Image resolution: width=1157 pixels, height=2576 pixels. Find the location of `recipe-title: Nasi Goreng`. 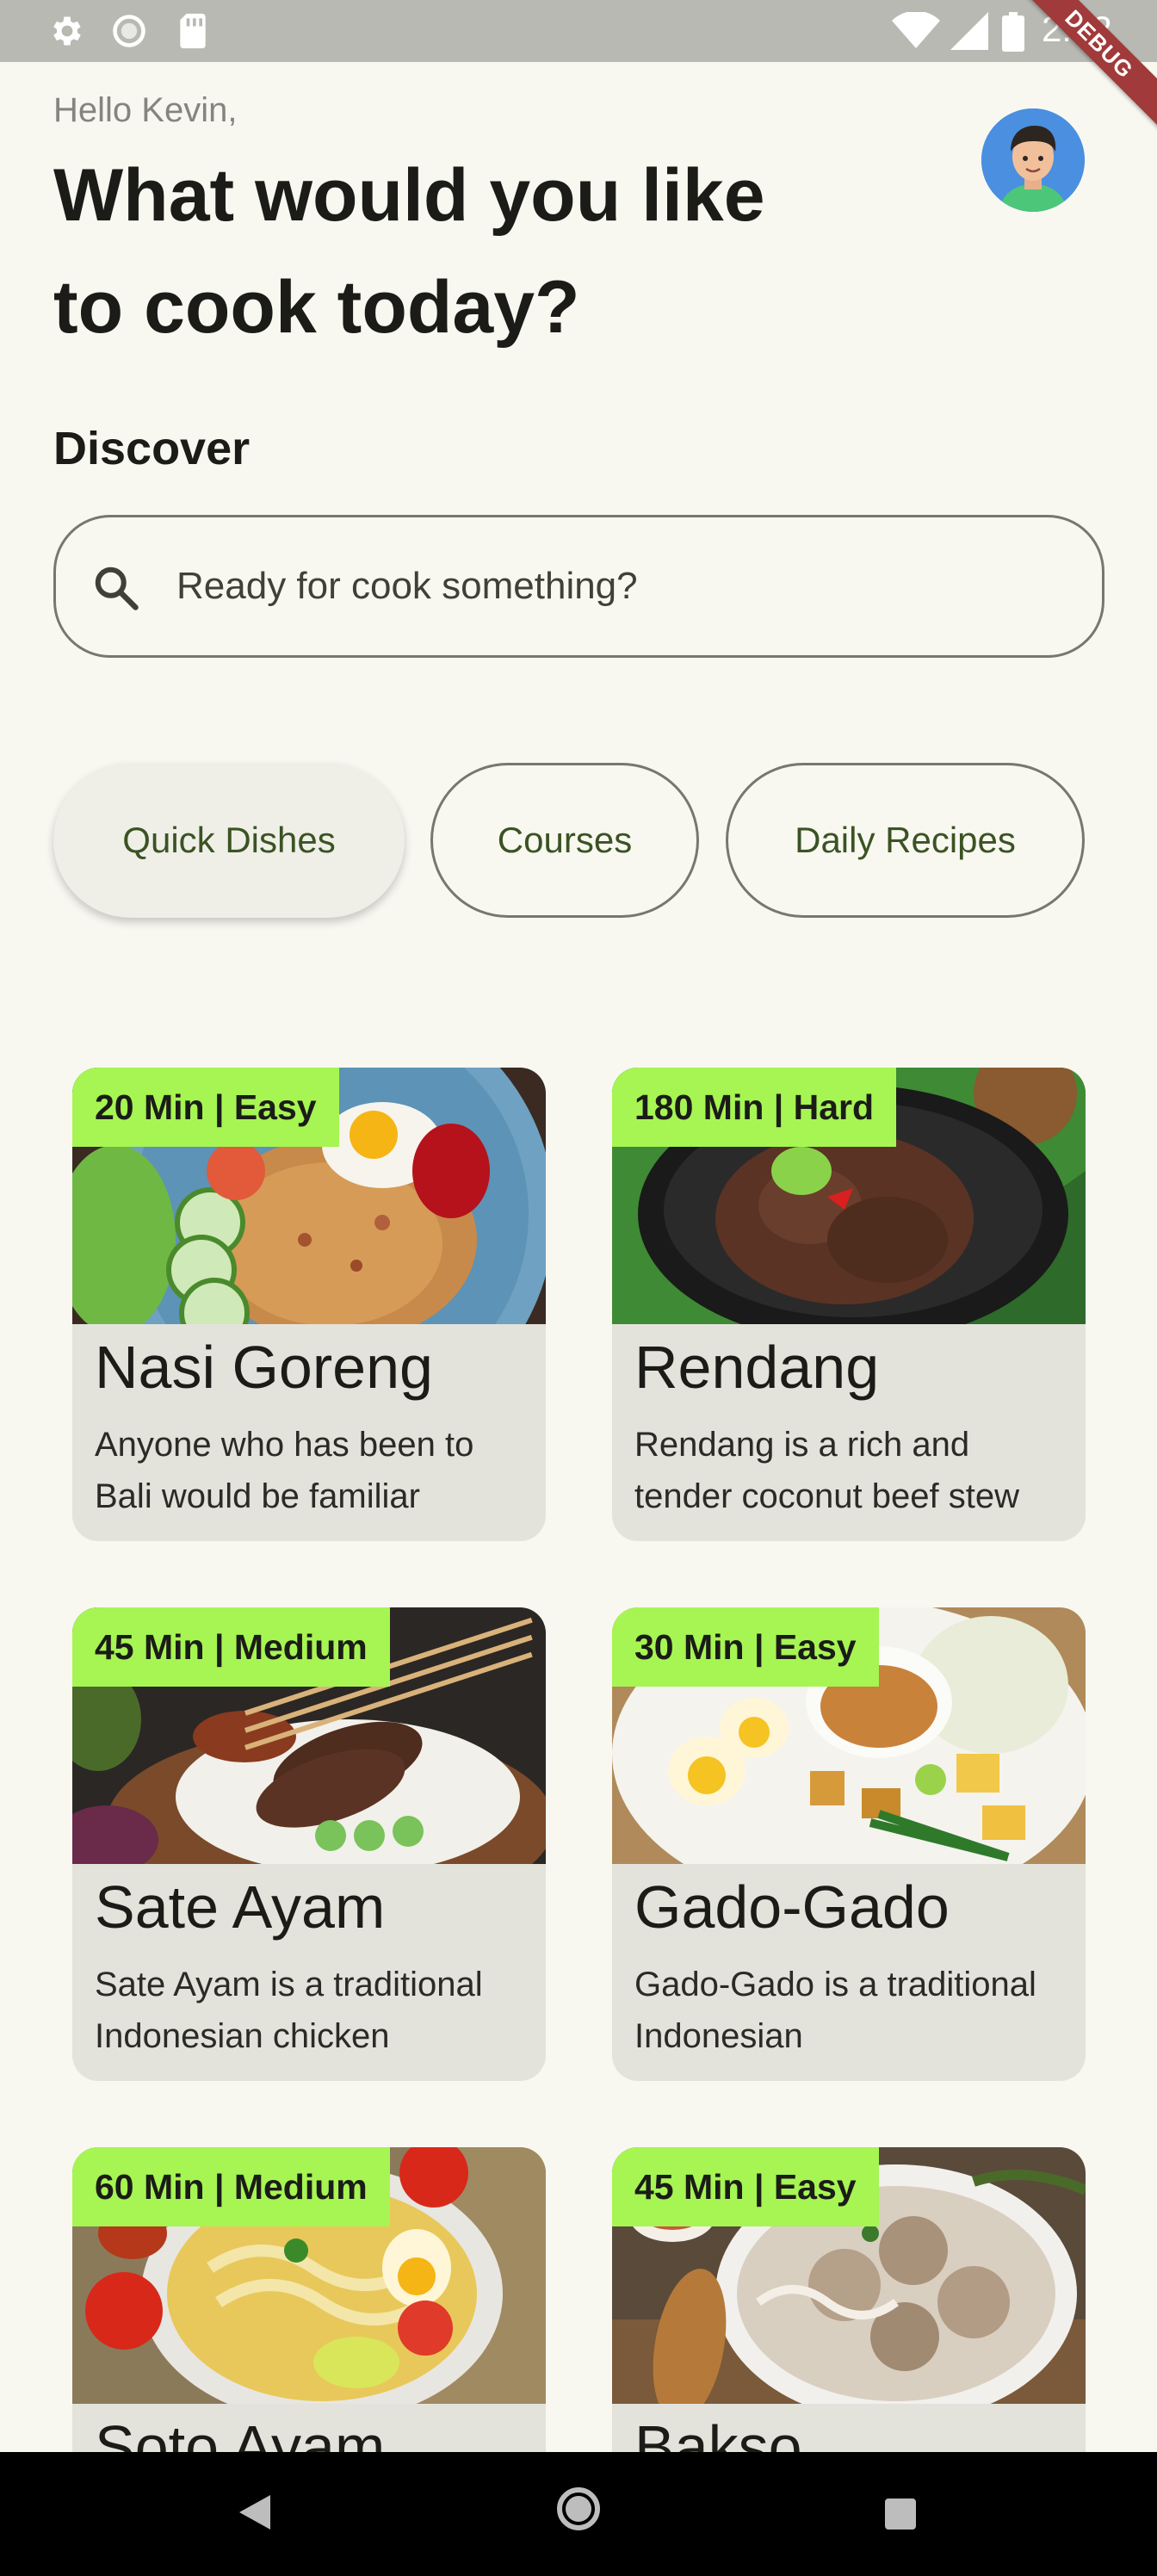

recipe-title: Nasi Goreng is located at coordinates (264, 1368).